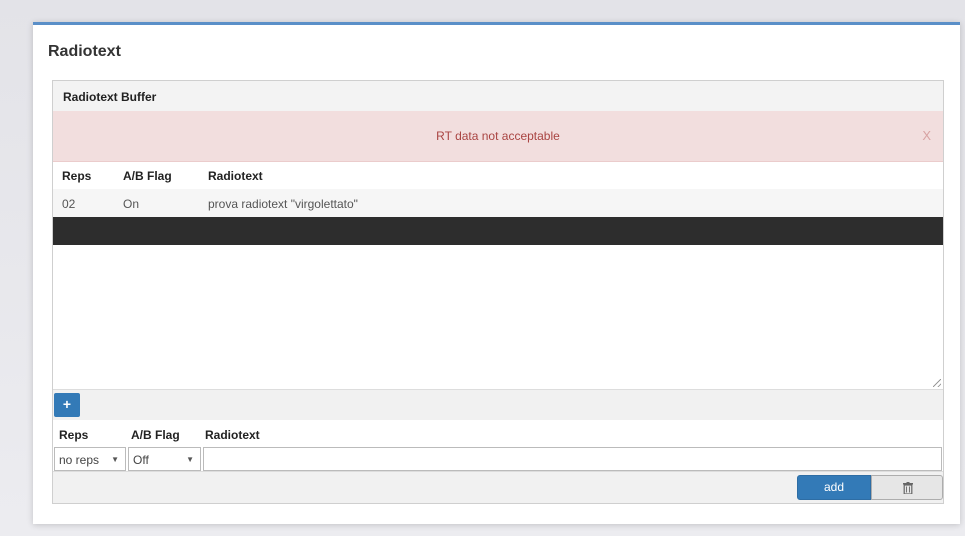  I want to click on panel-title: Radiotext, so click(84, 51).